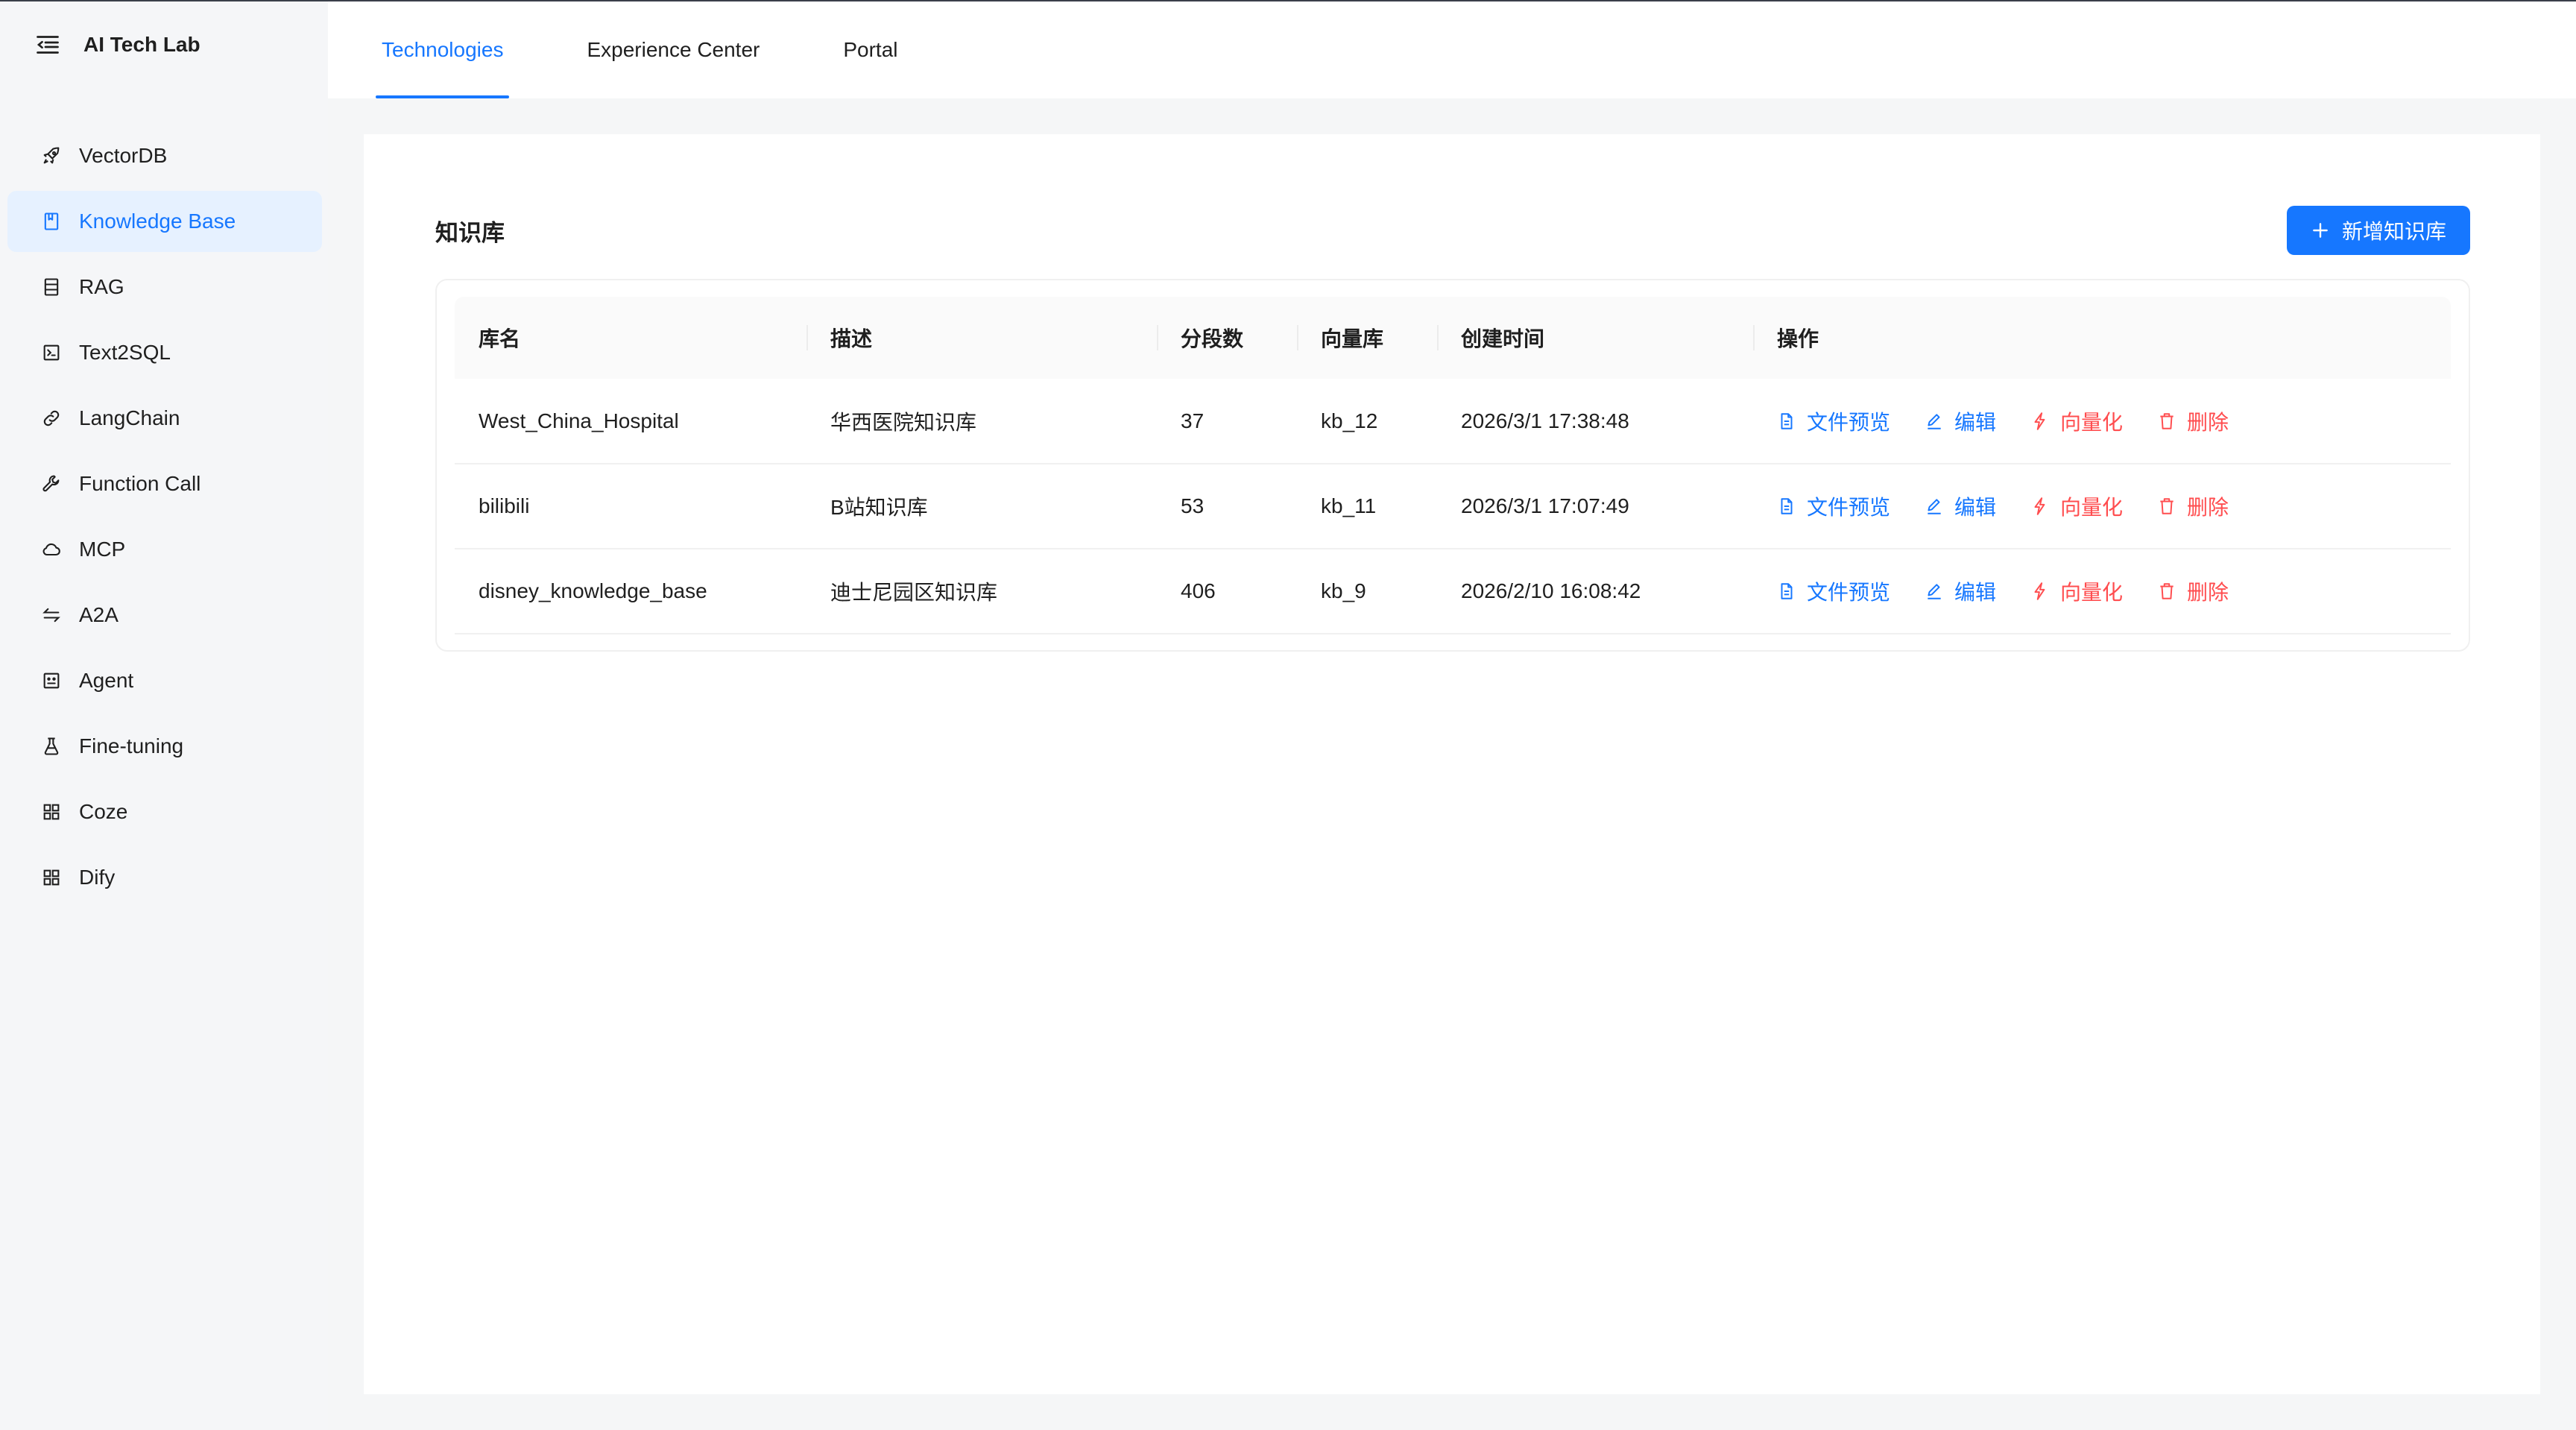  I want to click on cell-created-at: 2026/3/1 17:38:48, so click(1595, 421).